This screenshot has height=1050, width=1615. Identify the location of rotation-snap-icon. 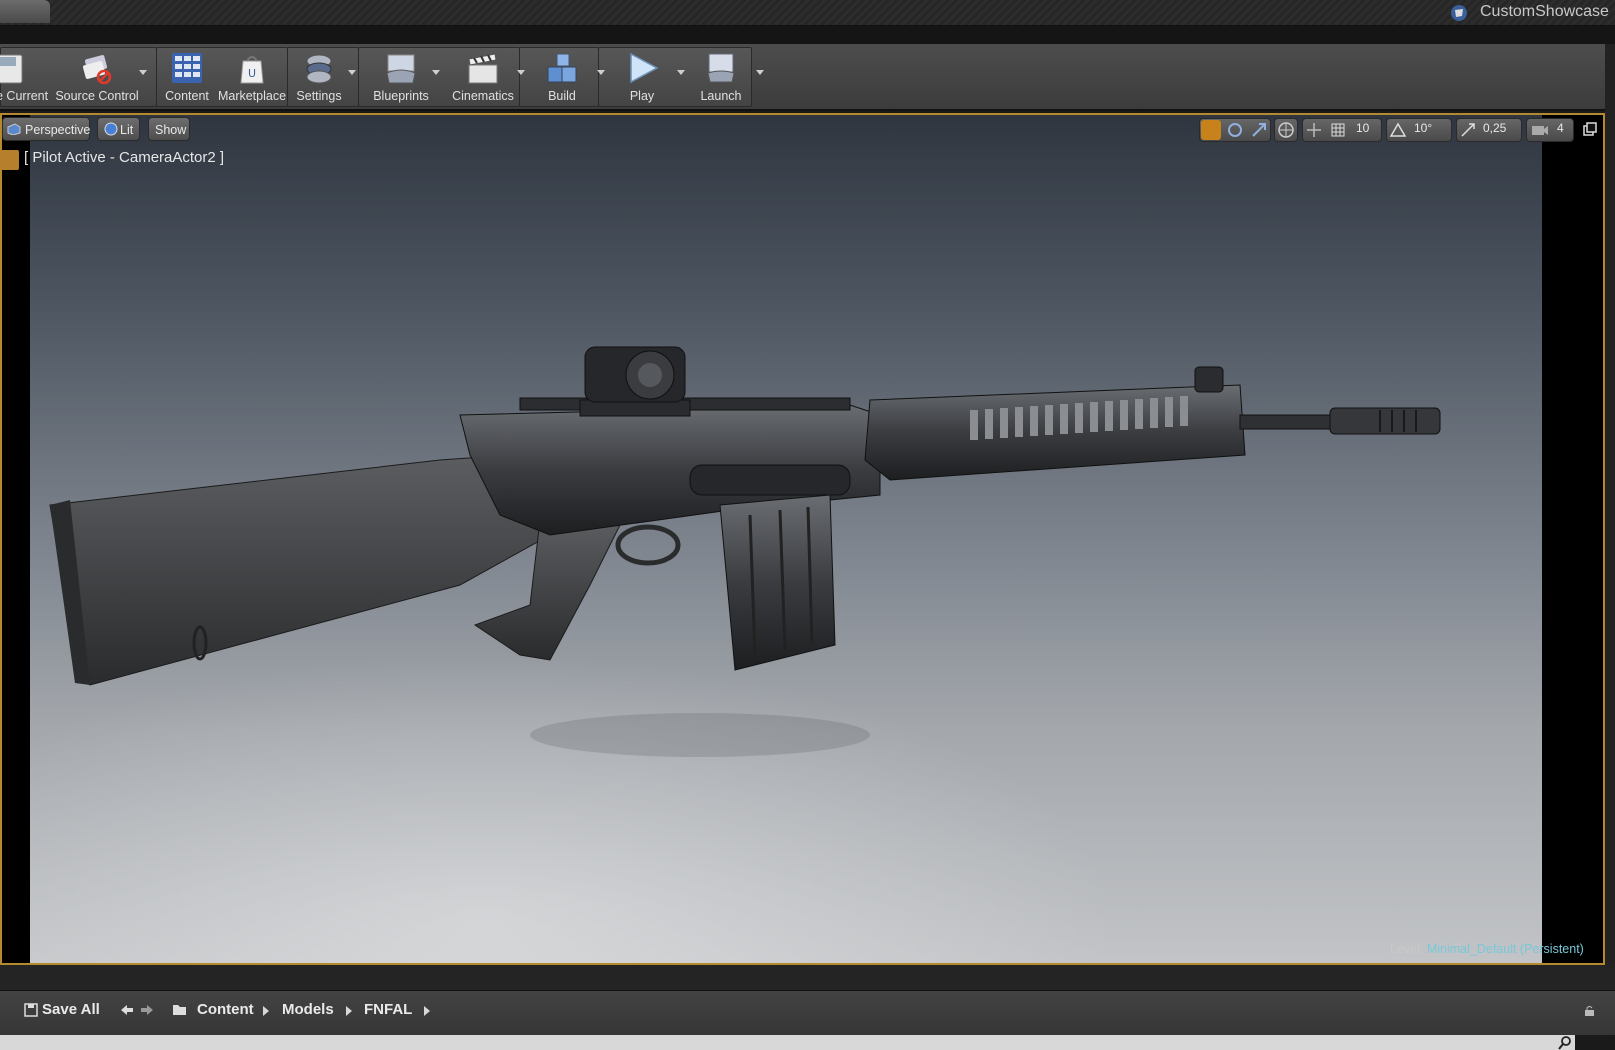
(1398, 130).